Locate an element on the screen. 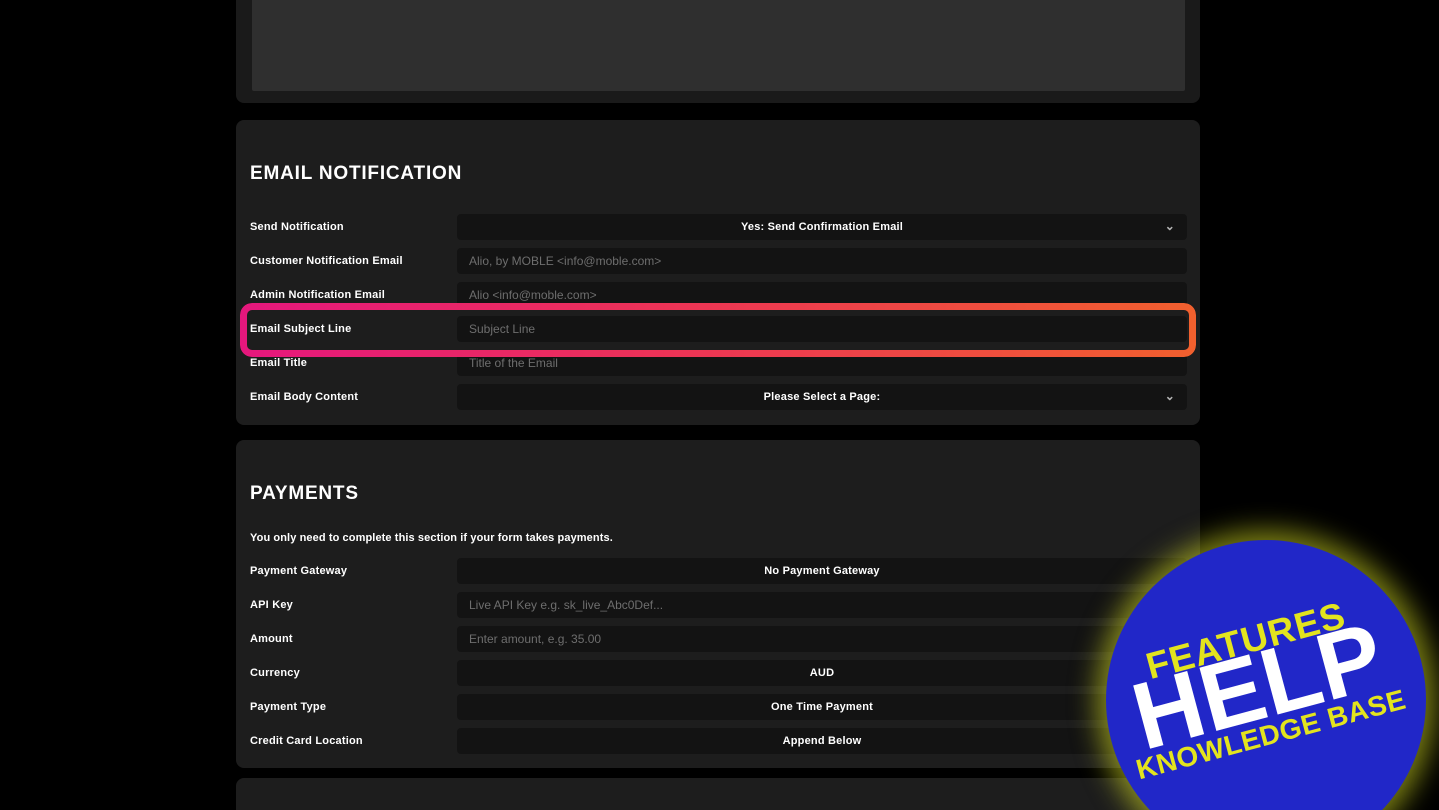 The width and height of the screenshot is (1439, 810). field-label: Send Notification is located at coordinates (297, 227).